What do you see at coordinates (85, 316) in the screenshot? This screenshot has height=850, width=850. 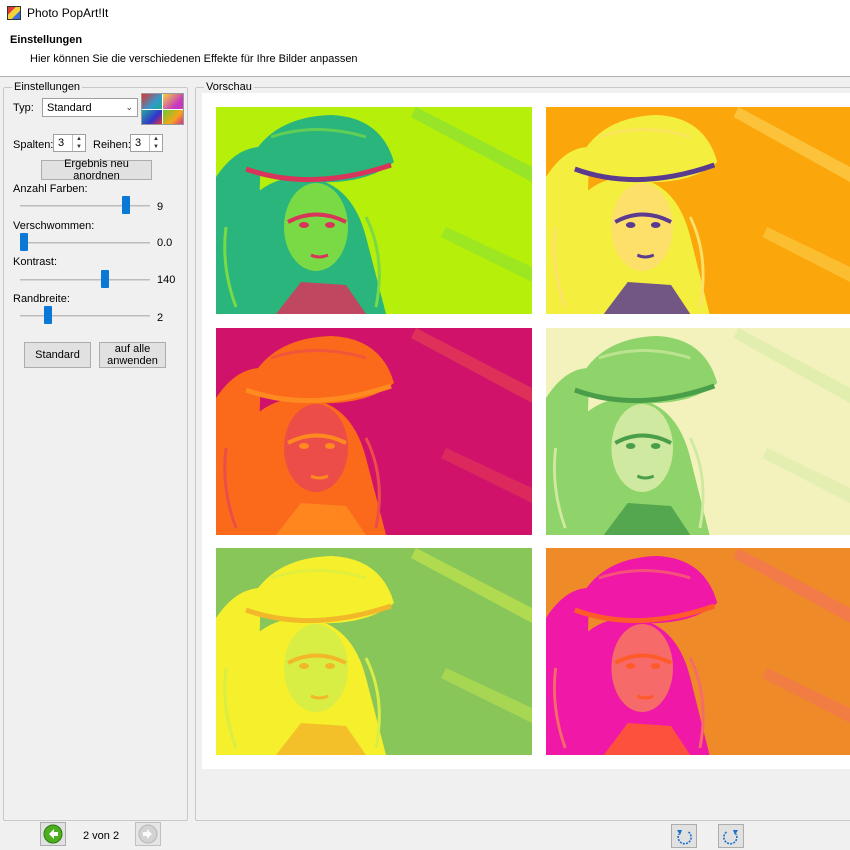 I see `border-slider-track` at bounding box center [85, 316].